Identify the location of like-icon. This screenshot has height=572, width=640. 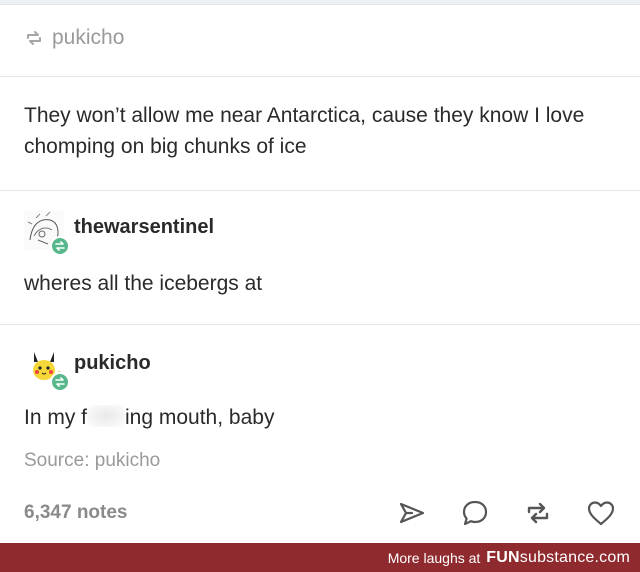
(601, 513).